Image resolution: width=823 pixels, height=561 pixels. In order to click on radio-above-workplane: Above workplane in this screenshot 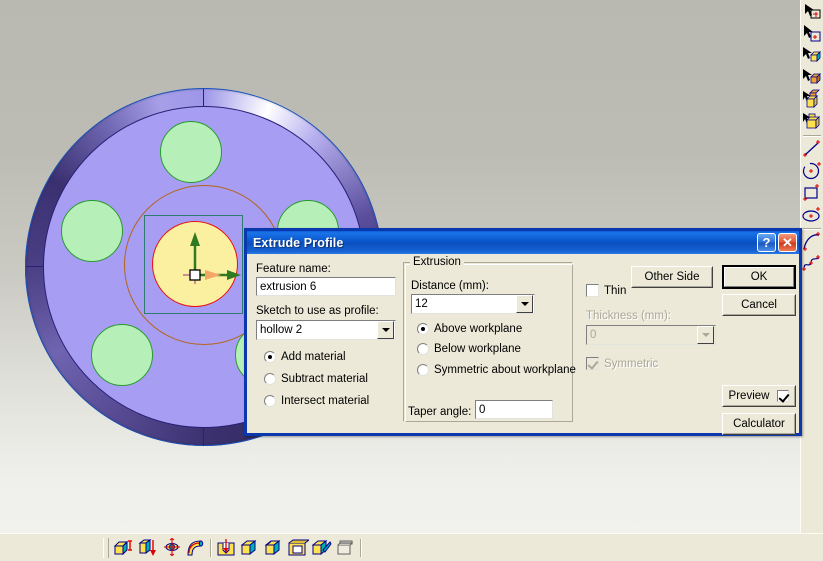, I will do `click(469, 329)`.